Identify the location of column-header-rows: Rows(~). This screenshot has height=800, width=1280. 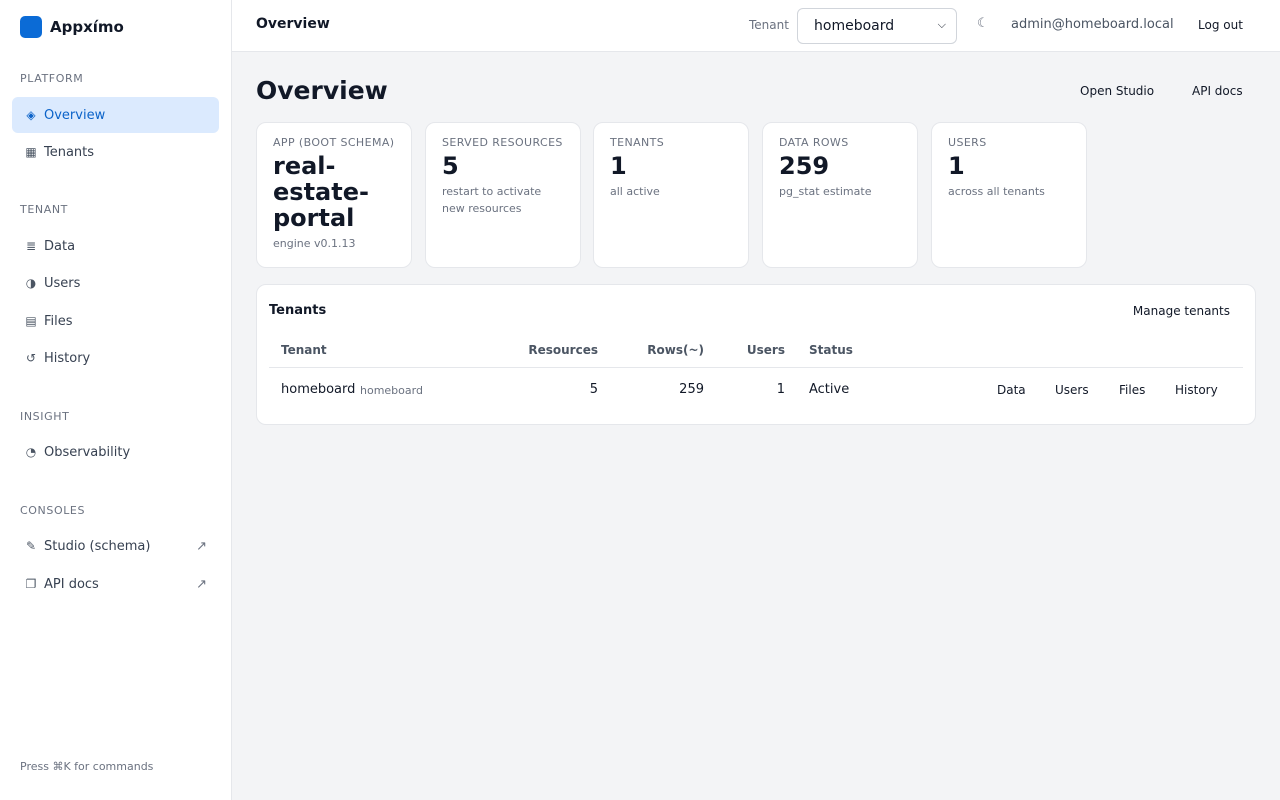
(675, 350).